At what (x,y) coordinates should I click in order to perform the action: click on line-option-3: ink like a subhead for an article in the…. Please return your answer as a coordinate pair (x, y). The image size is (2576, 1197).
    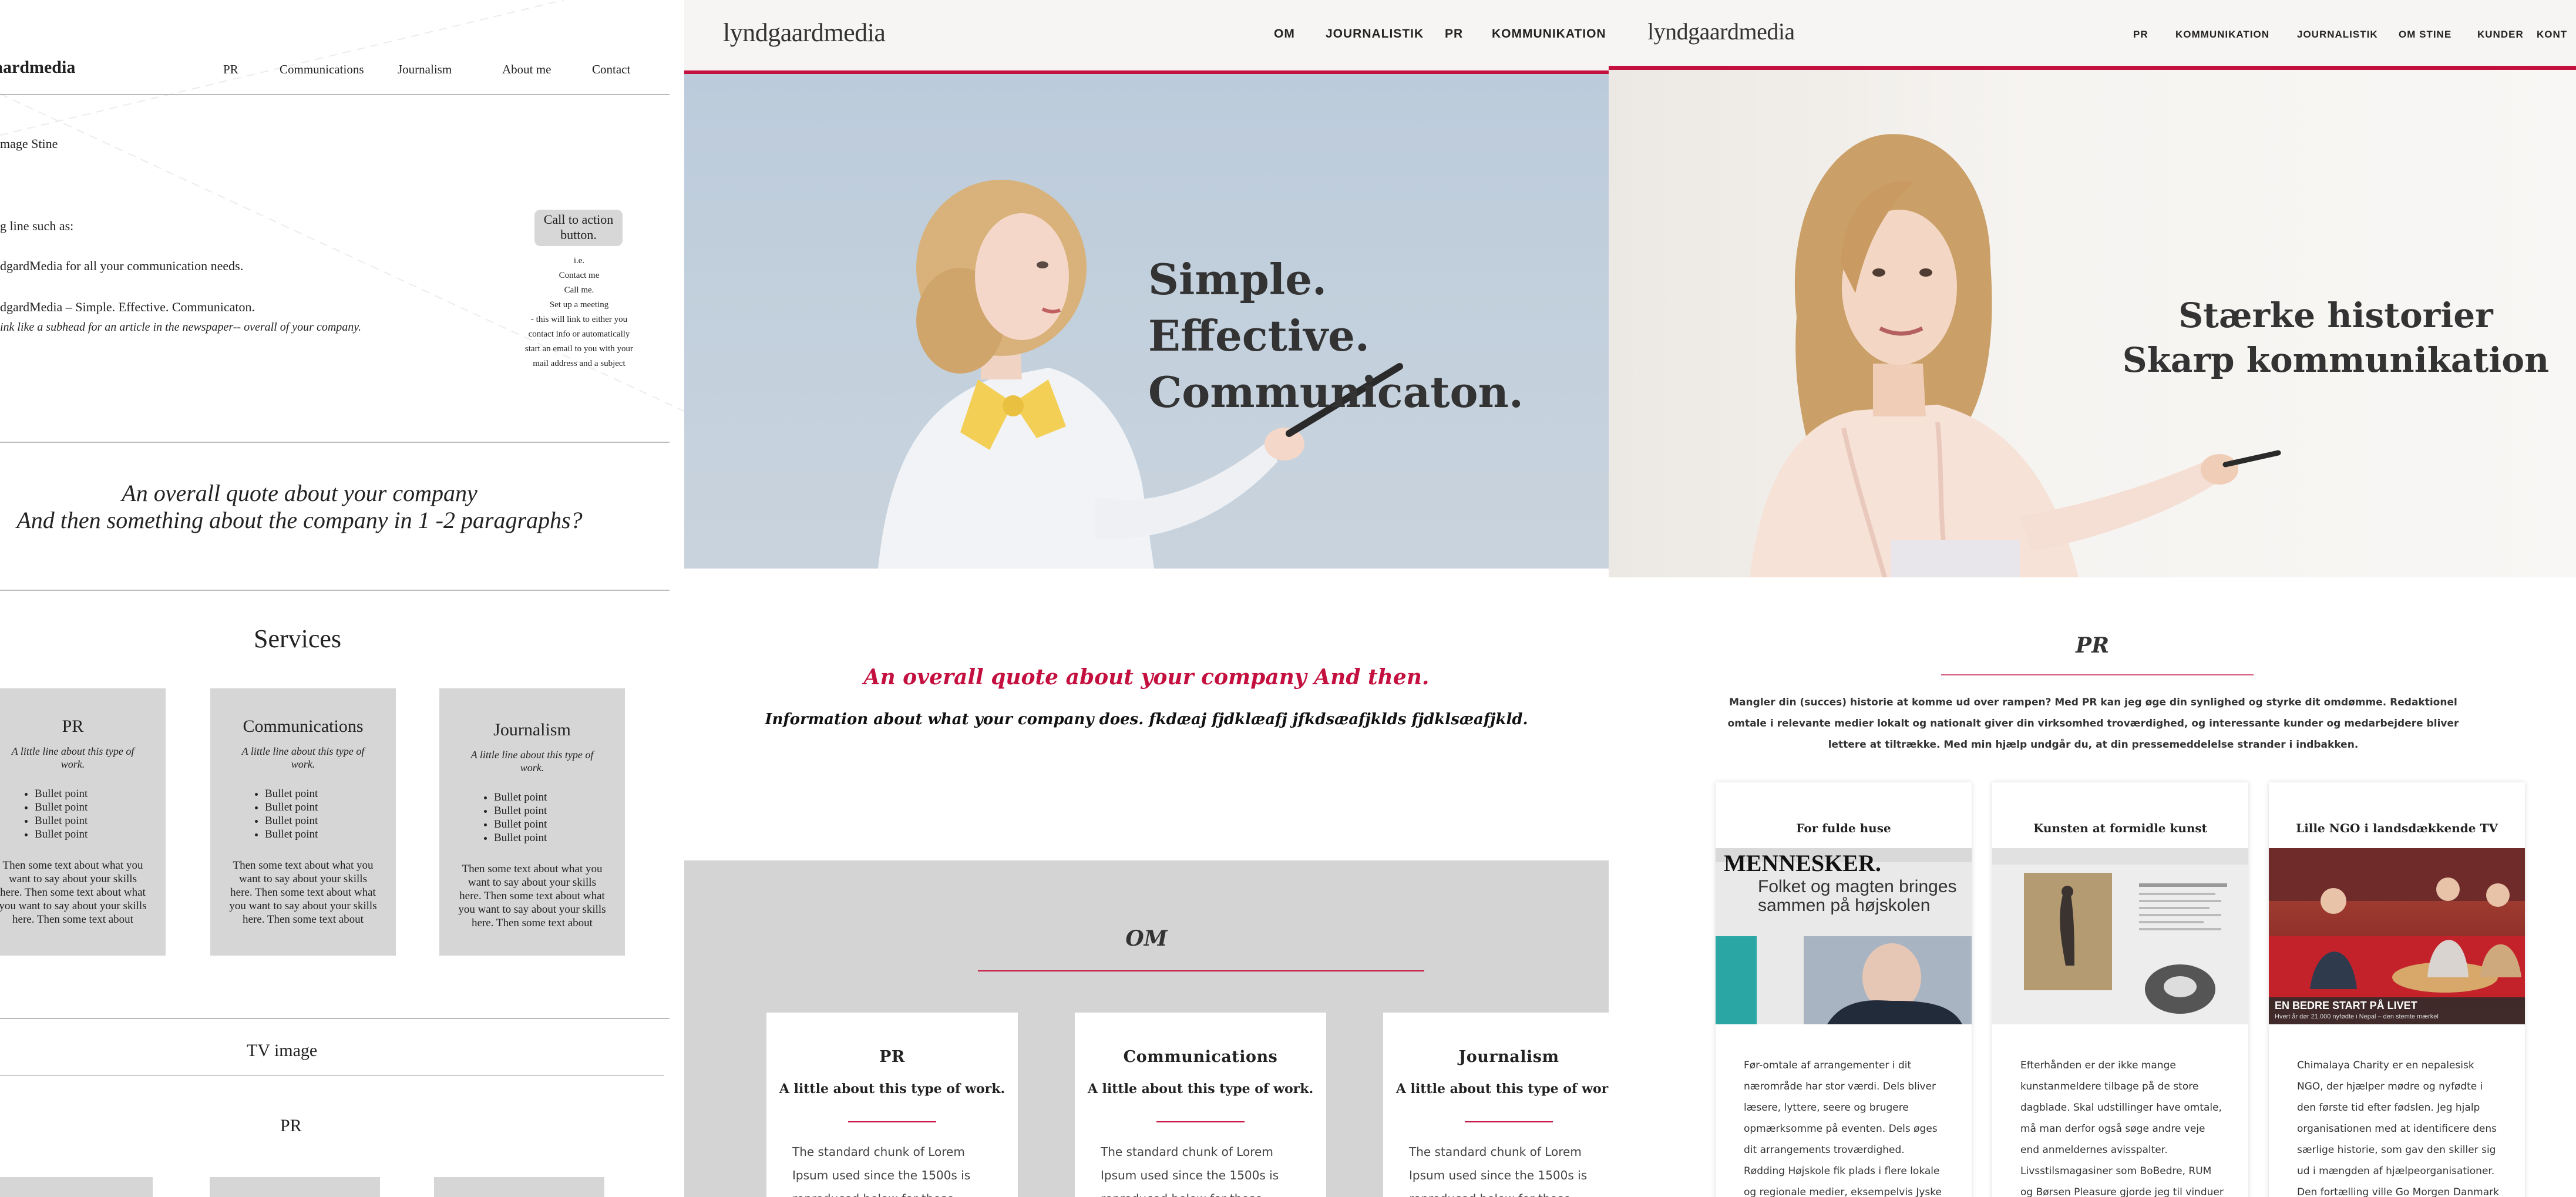
    Looking at the image, I should click on (181, 328).